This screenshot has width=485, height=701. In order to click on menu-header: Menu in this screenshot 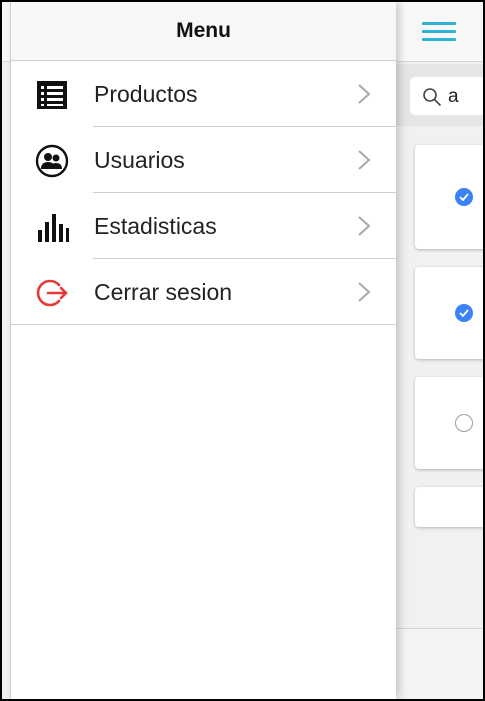, I will do `click(203, 31)`.